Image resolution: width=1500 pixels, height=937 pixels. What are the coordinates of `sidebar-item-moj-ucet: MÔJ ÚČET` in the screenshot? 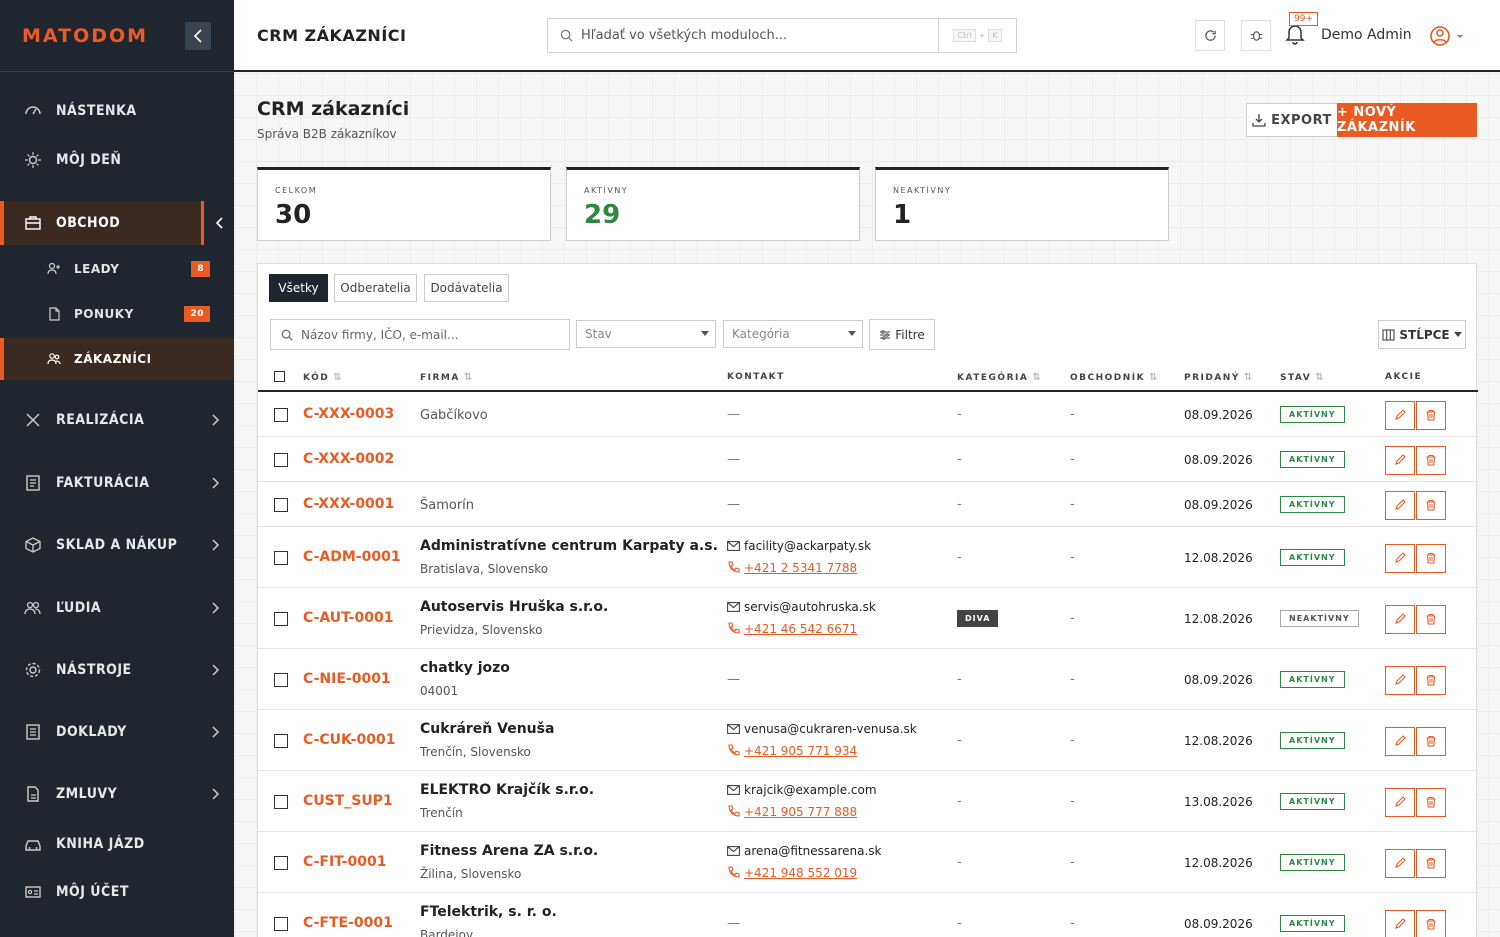 It's located at (117, 892).